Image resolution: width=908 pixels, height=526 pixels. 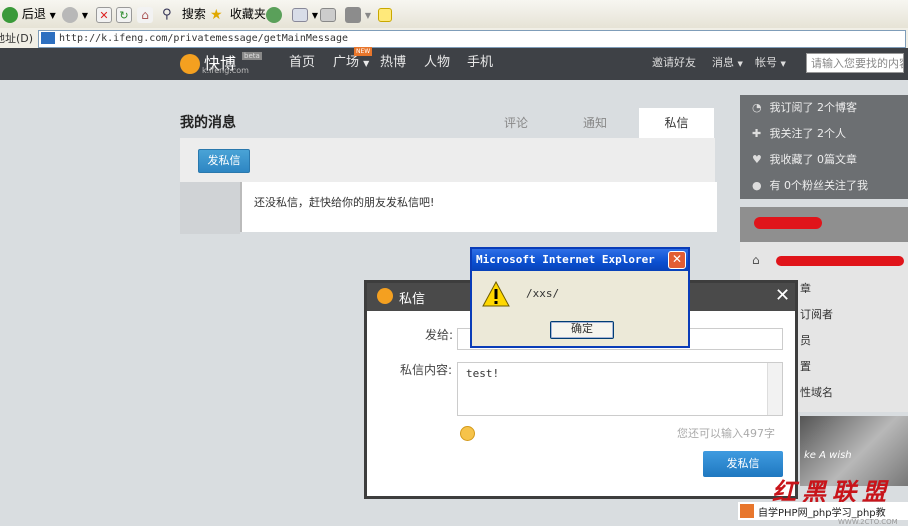 I want to click on favorites-button: ★ 收藏夹, so click(x=238, y=14).